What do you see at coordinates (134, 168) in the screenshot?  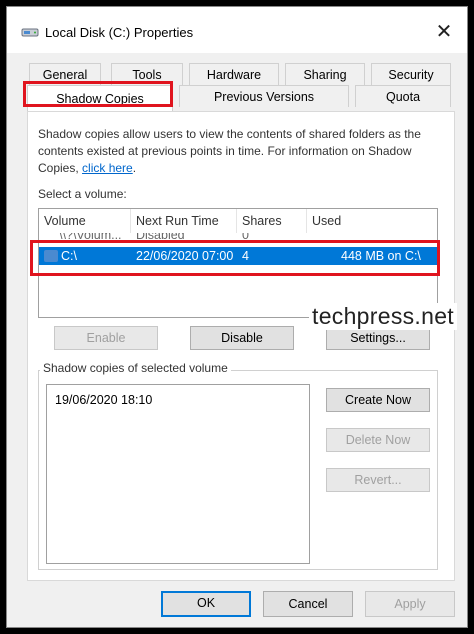 I see `description-end: .` at bounding box center [134, 168].